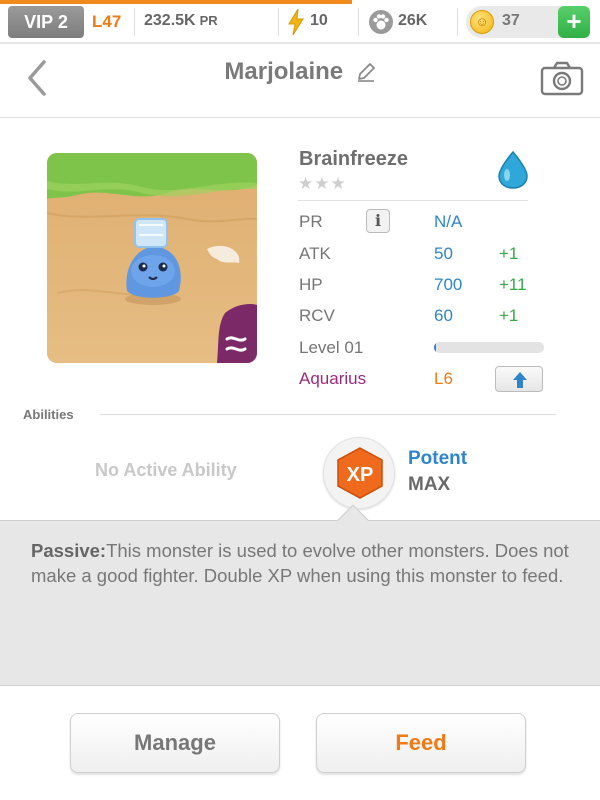  I want to click on energy-count: 10, so click(319, 20).